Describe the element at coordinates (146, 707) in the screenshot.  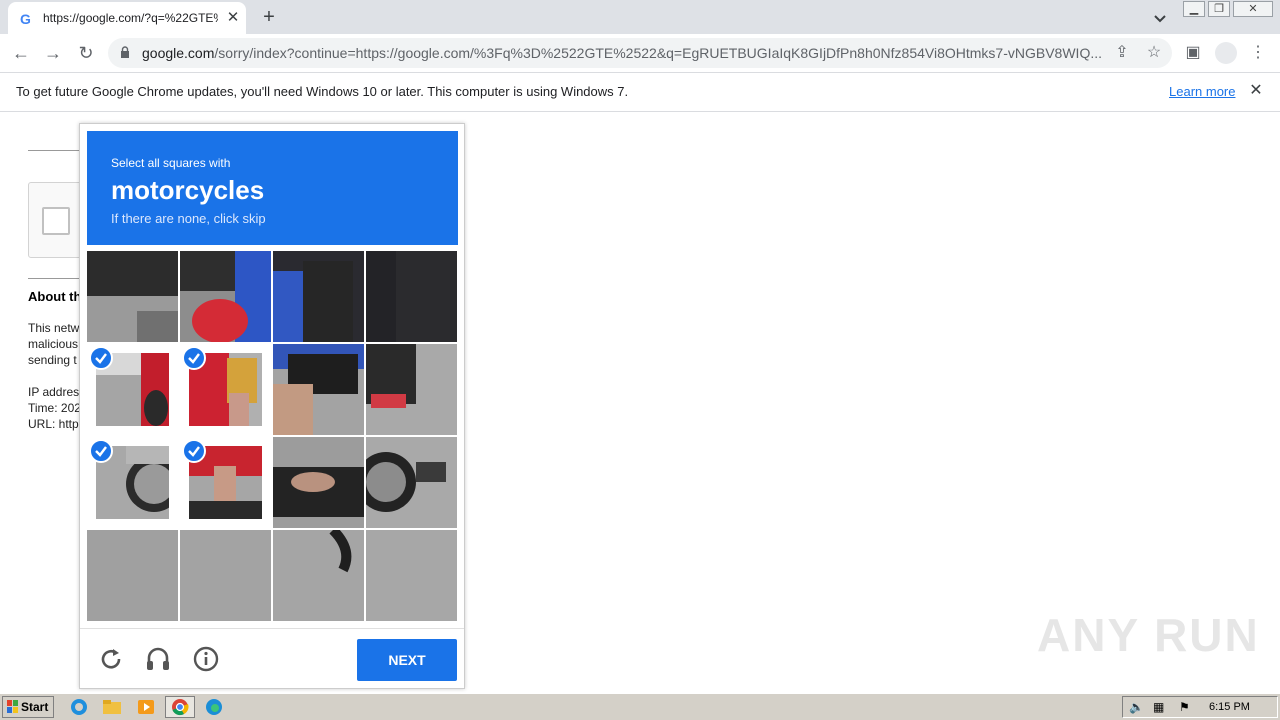
I see `media-player-icon` at that location.